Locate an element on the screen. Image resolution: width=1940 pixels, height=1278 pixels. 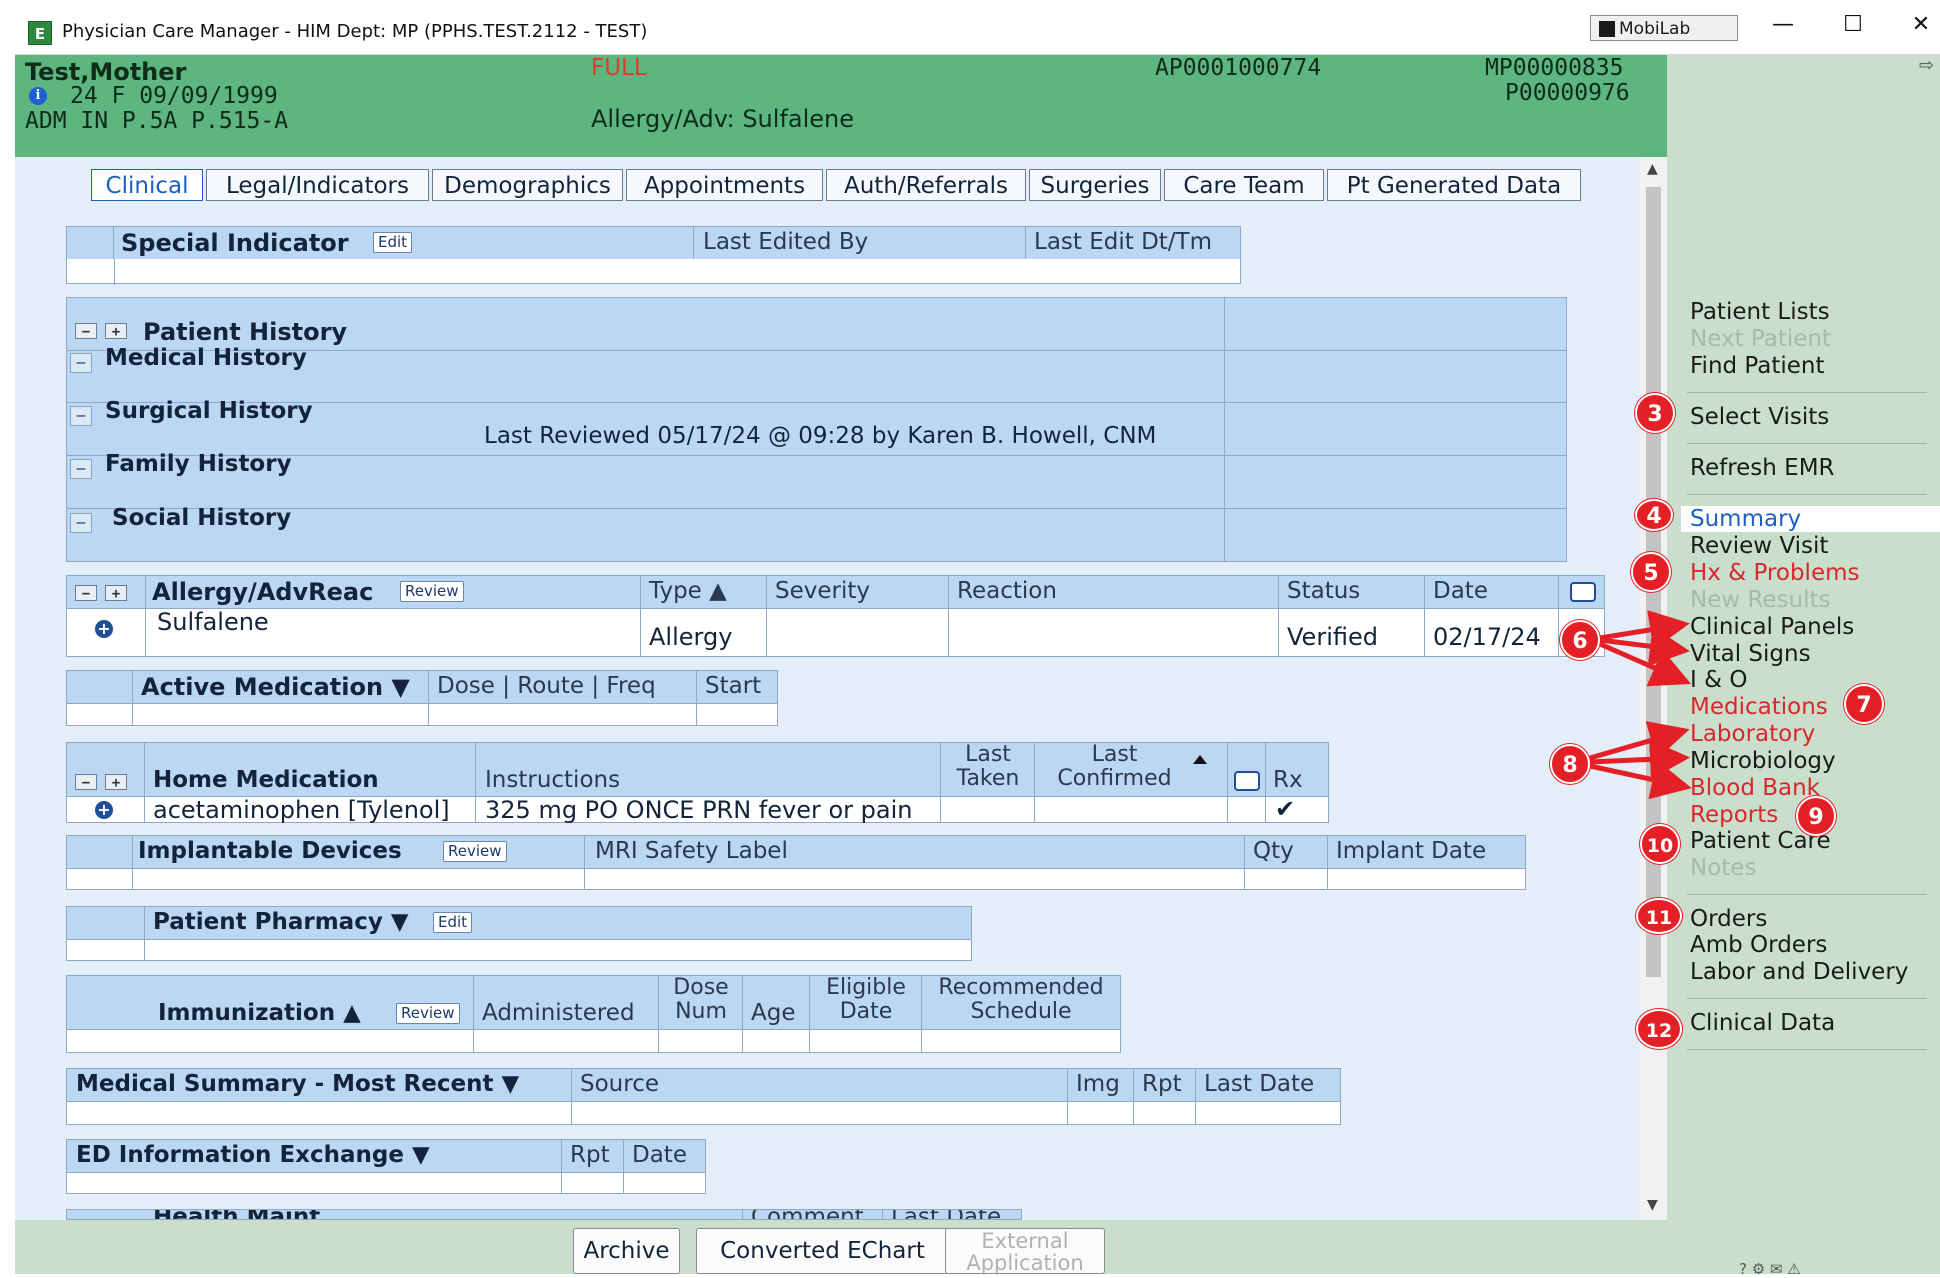
arrow-6-clinical-panels is located at coordinates (1644, 630).